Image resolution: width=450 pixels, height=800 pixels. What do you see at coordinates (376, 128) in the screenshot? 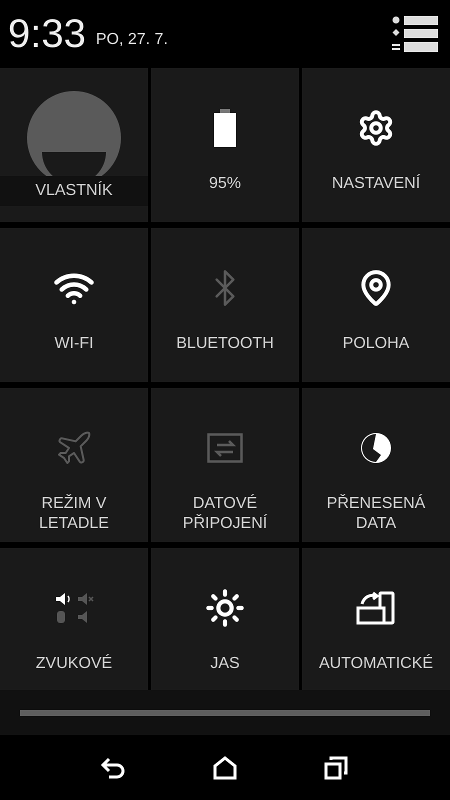
I see `settings-icon` at bounding box center [376, 128].